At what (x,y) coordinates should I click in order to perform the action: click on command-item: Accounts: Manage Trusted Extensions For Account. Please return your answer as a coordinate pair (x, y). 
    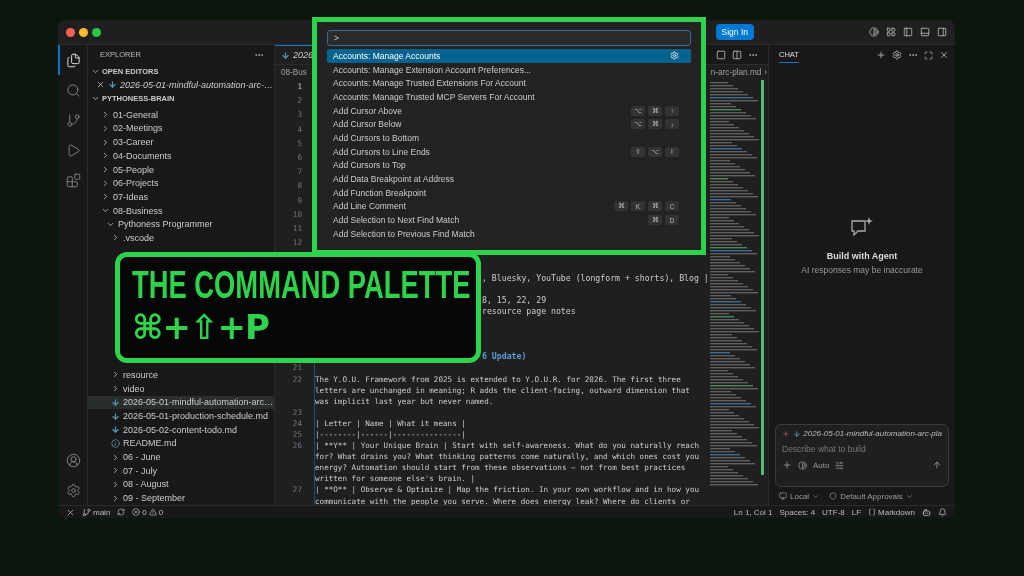
    Looking at the image, I should click on (509, 83).